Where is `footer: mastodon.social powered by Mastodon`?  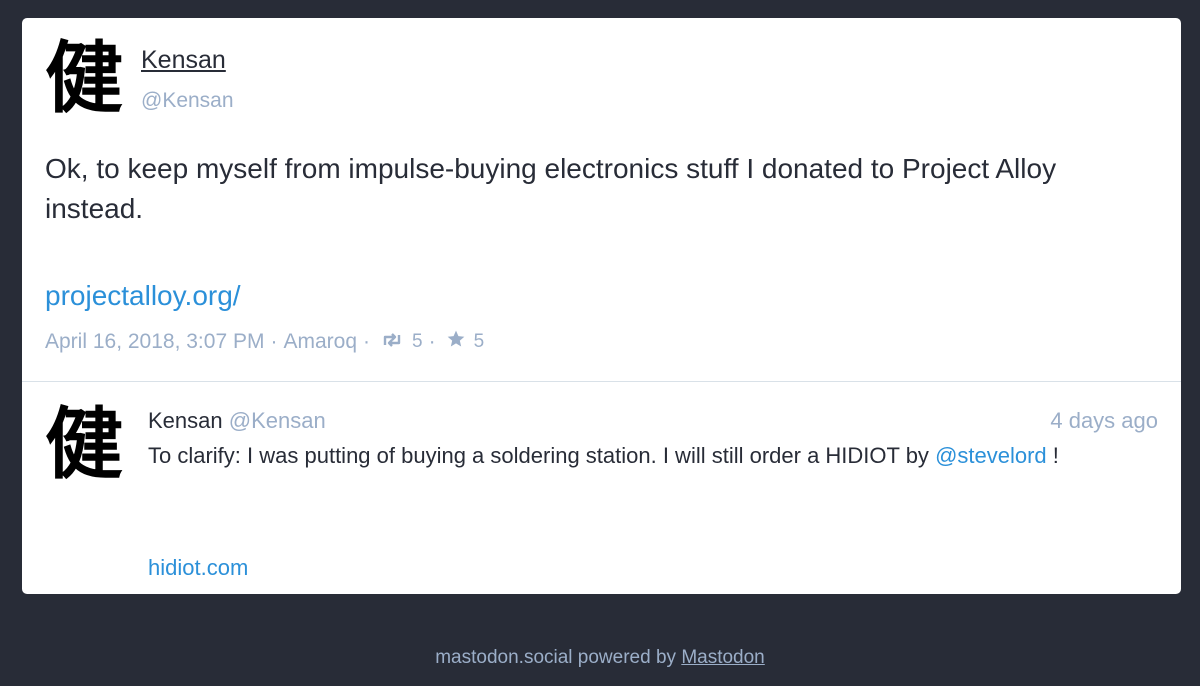
footer: mastodon.social powered by Mastodon is located at coordinates (600, 658).